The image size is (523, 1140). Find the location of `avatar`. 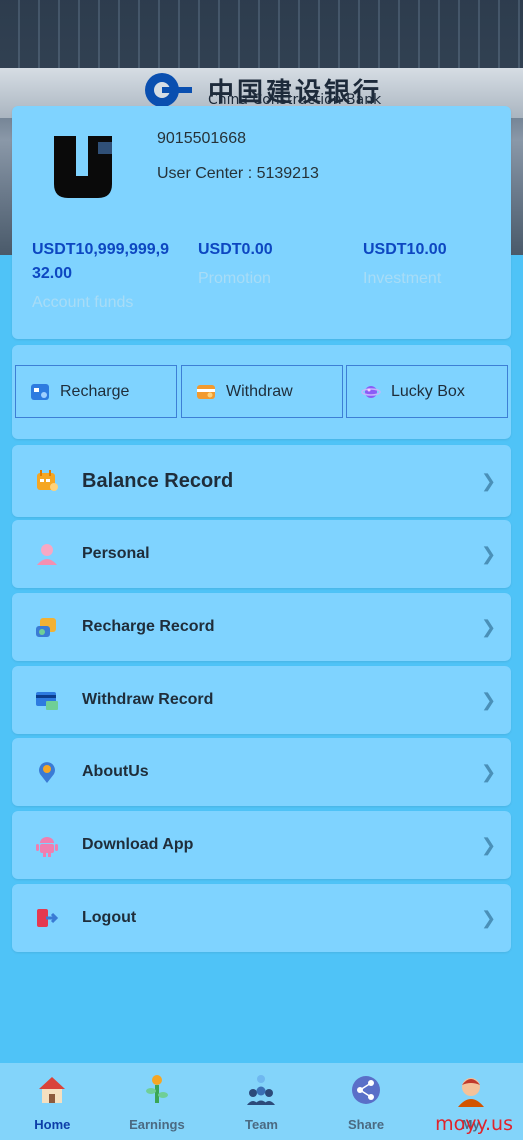

avatar is located at coordinates (85, 168).